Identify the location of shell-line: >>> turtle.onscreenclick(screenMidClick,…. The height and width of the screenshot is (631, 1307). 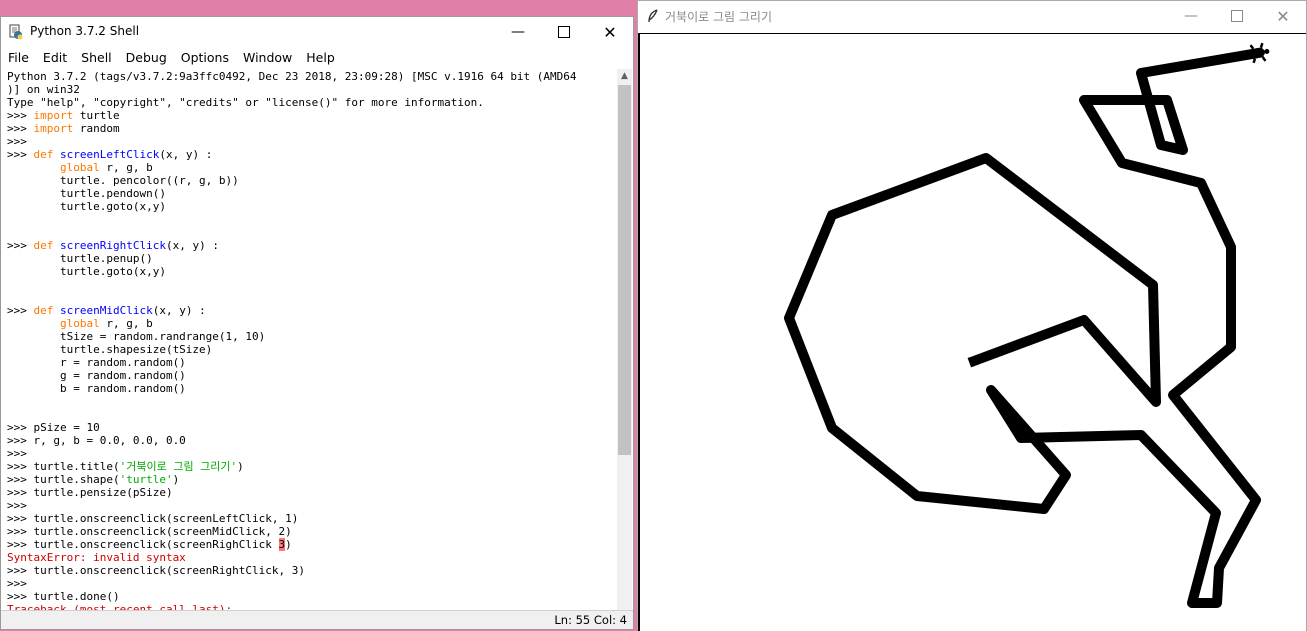
(149, 531).